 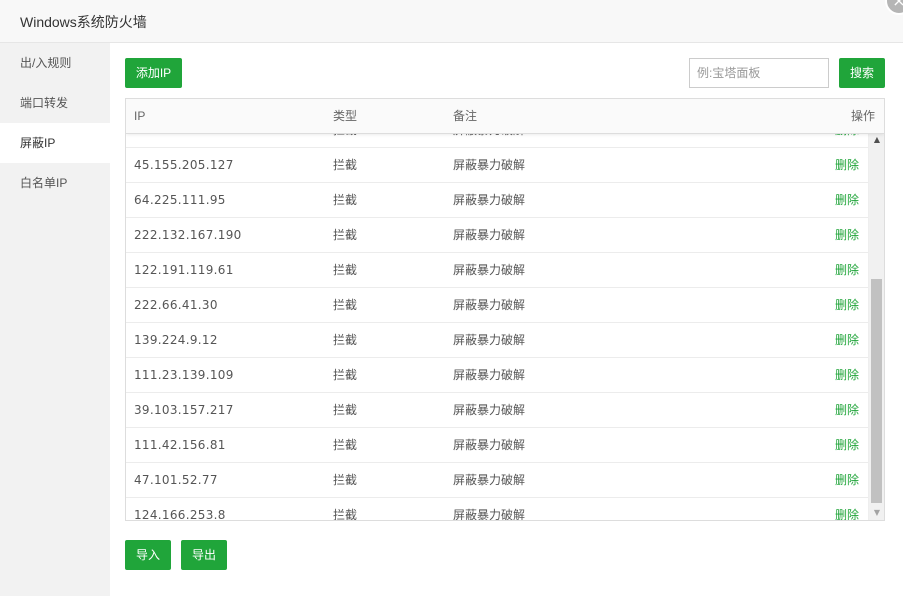 I want to click on ip-cell: 64.225.111.95, so click(x=180, y=200).